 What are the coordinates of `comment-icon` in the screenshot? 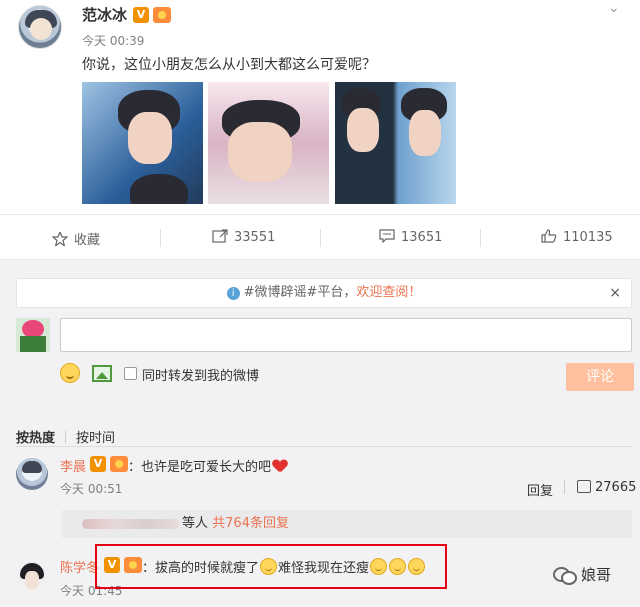 It's located at (387, 236).